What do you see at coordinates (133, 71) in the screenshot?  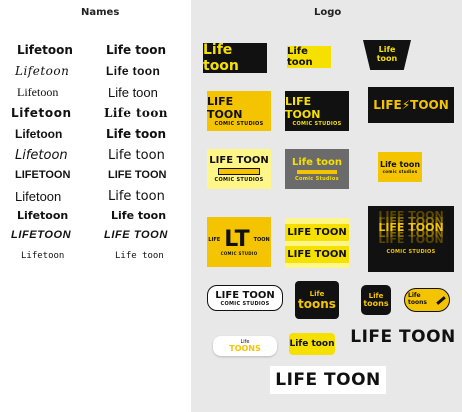 I see `name-b2: Life toon` at bounding box center [133, 71].